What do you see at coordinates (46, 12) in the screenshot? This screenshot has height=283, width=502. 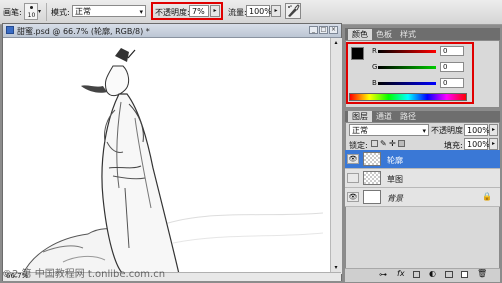 I see `divider` at bounding box center [46, 12].